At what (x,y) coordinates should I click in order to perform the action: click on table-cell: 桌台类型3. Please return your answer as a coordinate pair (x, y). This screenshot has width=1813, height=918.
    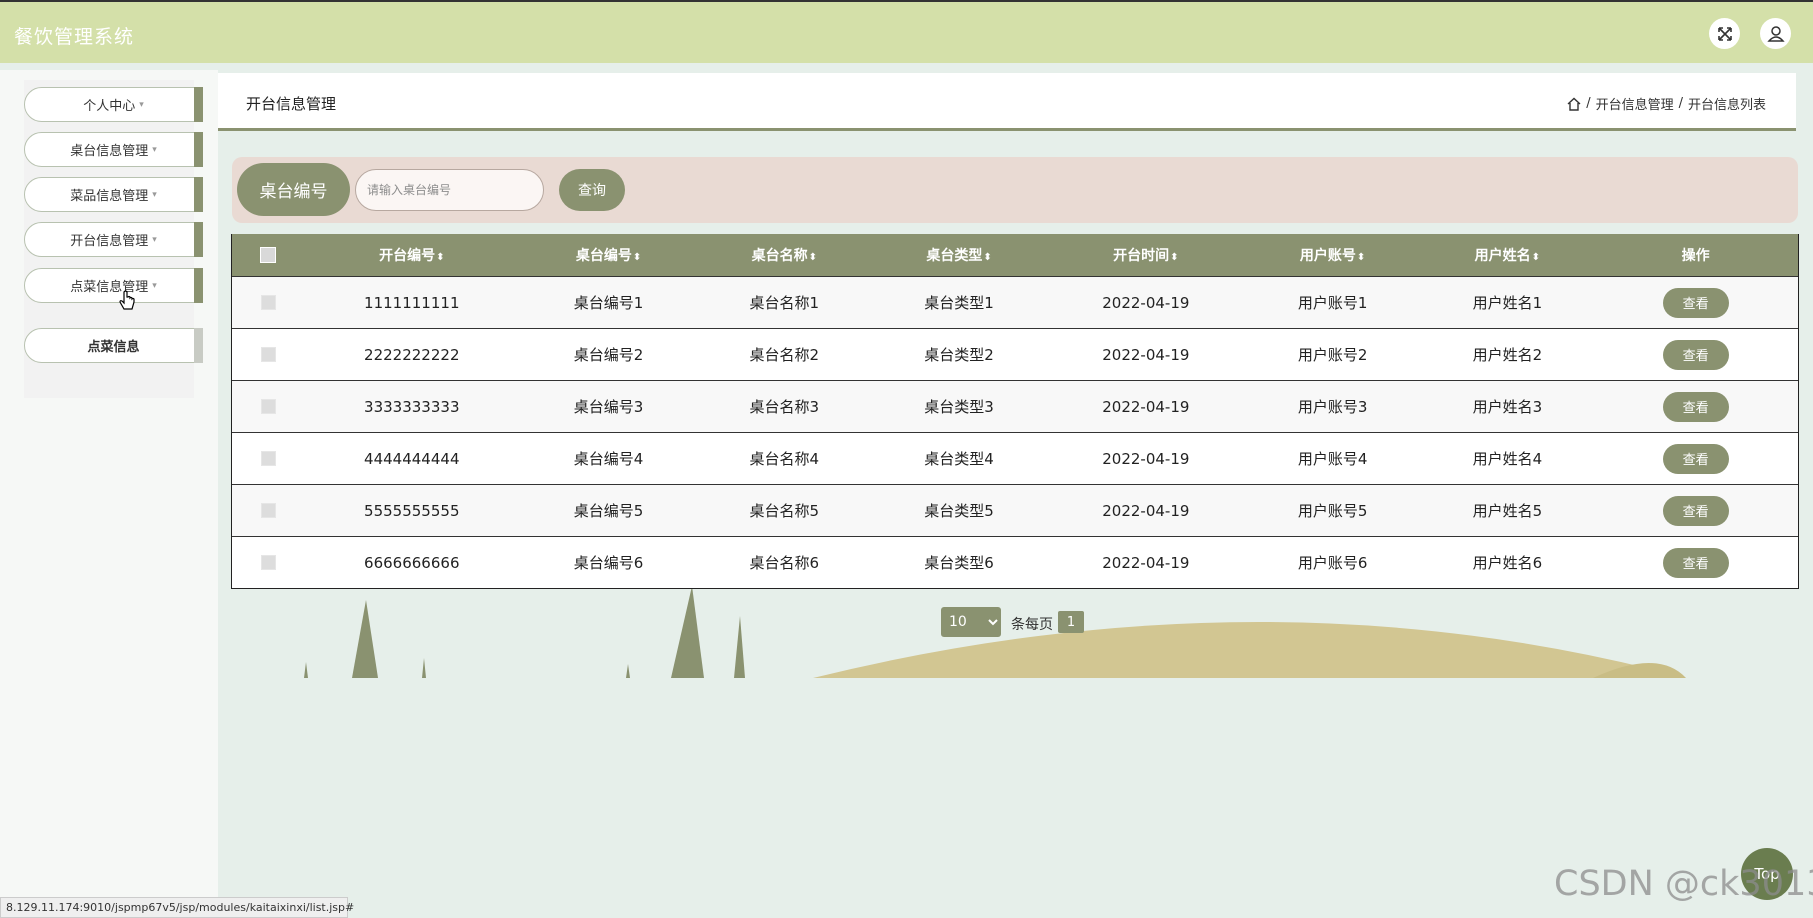
    Looking at the image, I should click on (959, 407).